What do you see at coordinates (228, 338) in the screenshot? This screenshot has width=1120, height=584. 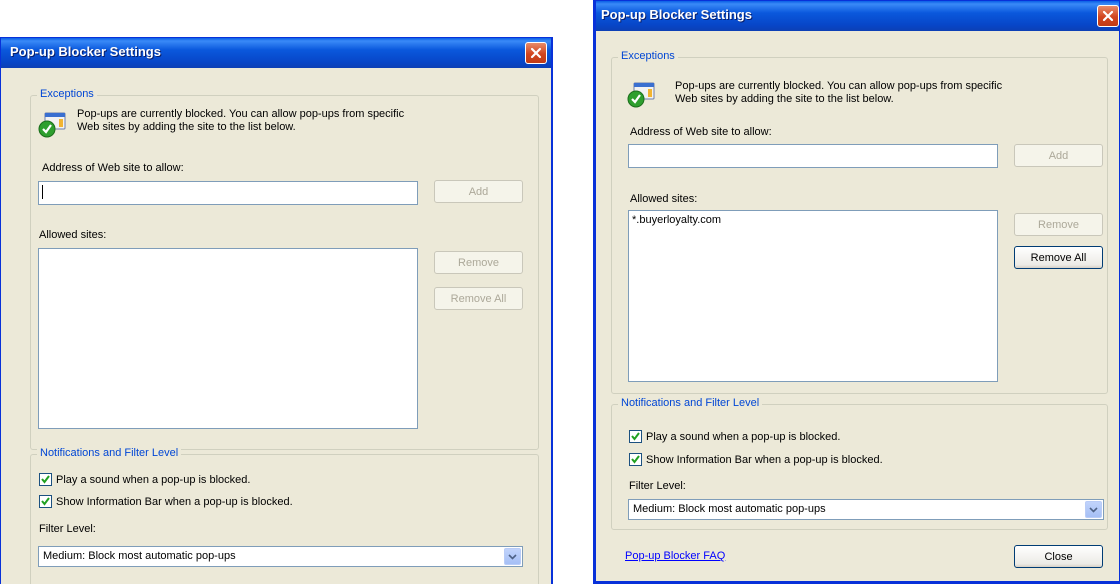 I see `allowed-sites-list` at bounding box center [228, 338].